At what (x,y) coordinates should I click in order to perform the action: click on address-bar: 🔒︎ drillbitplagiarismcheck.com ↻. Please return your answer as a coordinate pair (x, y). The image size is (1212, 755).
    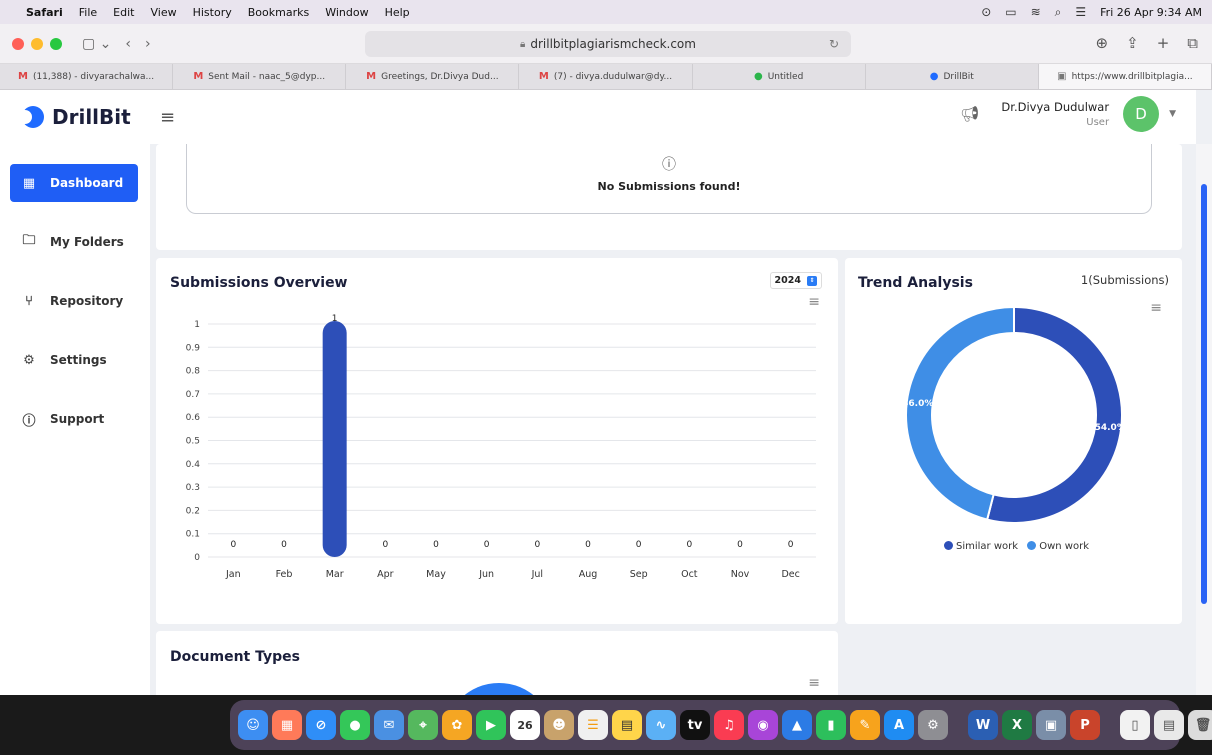
    Looking at the image, I should click on (608, 44).